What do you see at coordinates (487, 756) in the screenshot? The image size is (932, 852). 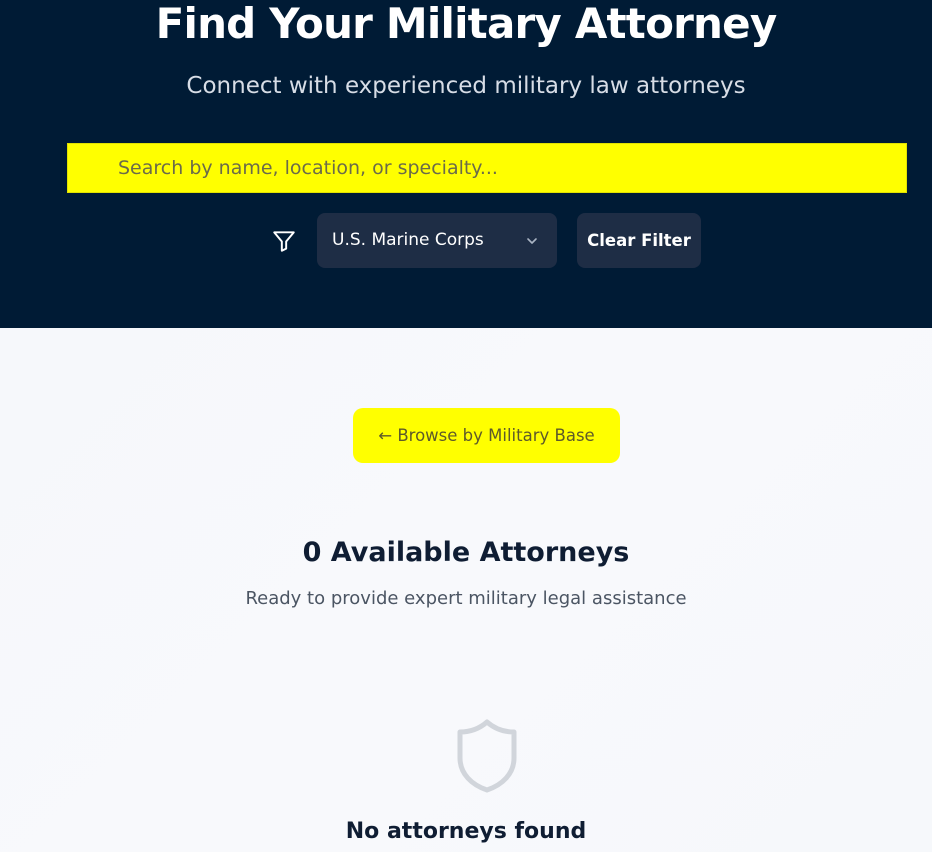 I see `shield-icon` at bounding box center [487, 756].